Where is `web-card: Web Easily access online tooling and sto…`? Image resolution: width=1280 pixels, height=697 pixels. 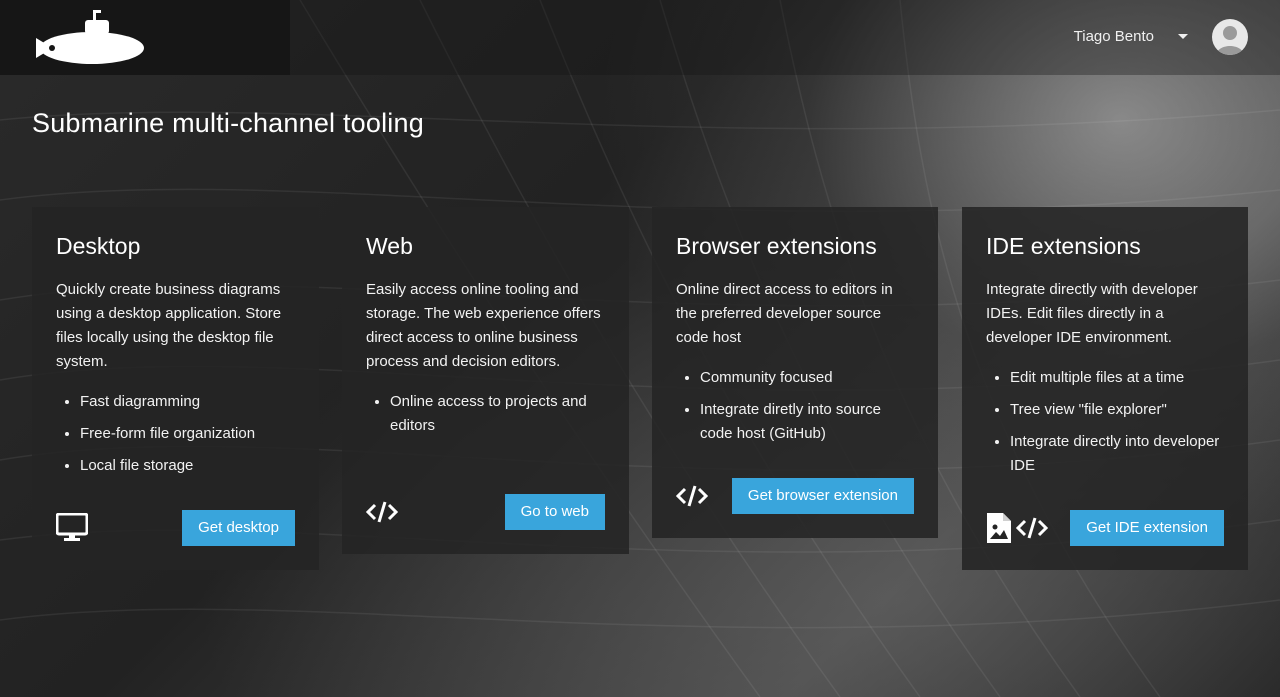 web-card: Web Easily access online tooling and sto… is located at coordinates (485, 380).